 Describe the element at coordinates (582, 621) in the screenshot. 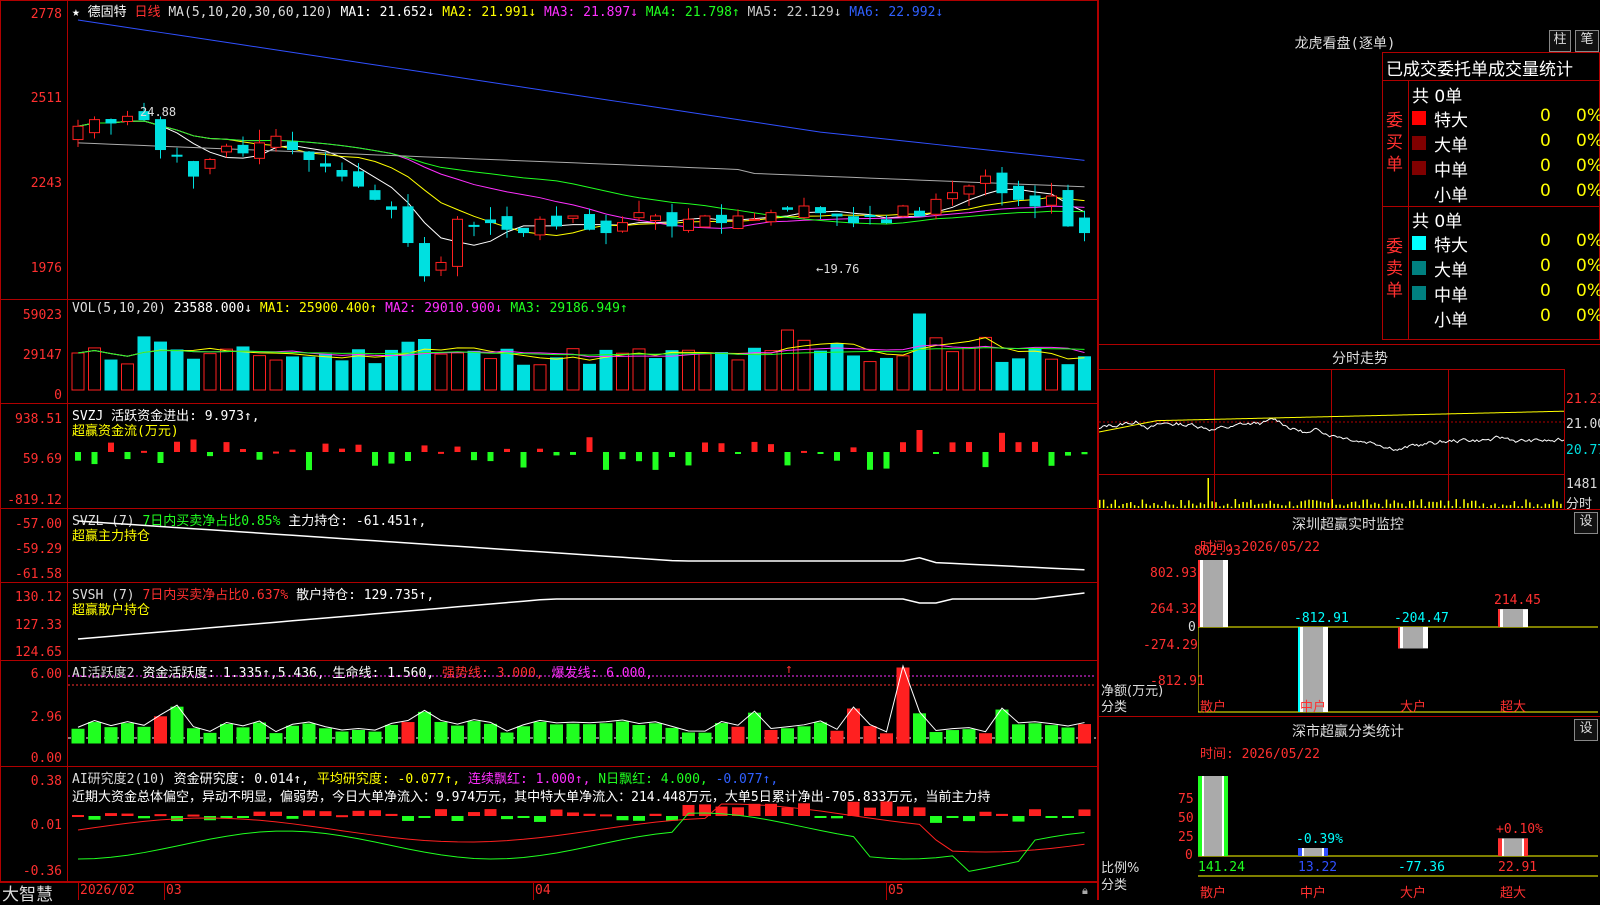

I see `svsh-line-chart` at that location.